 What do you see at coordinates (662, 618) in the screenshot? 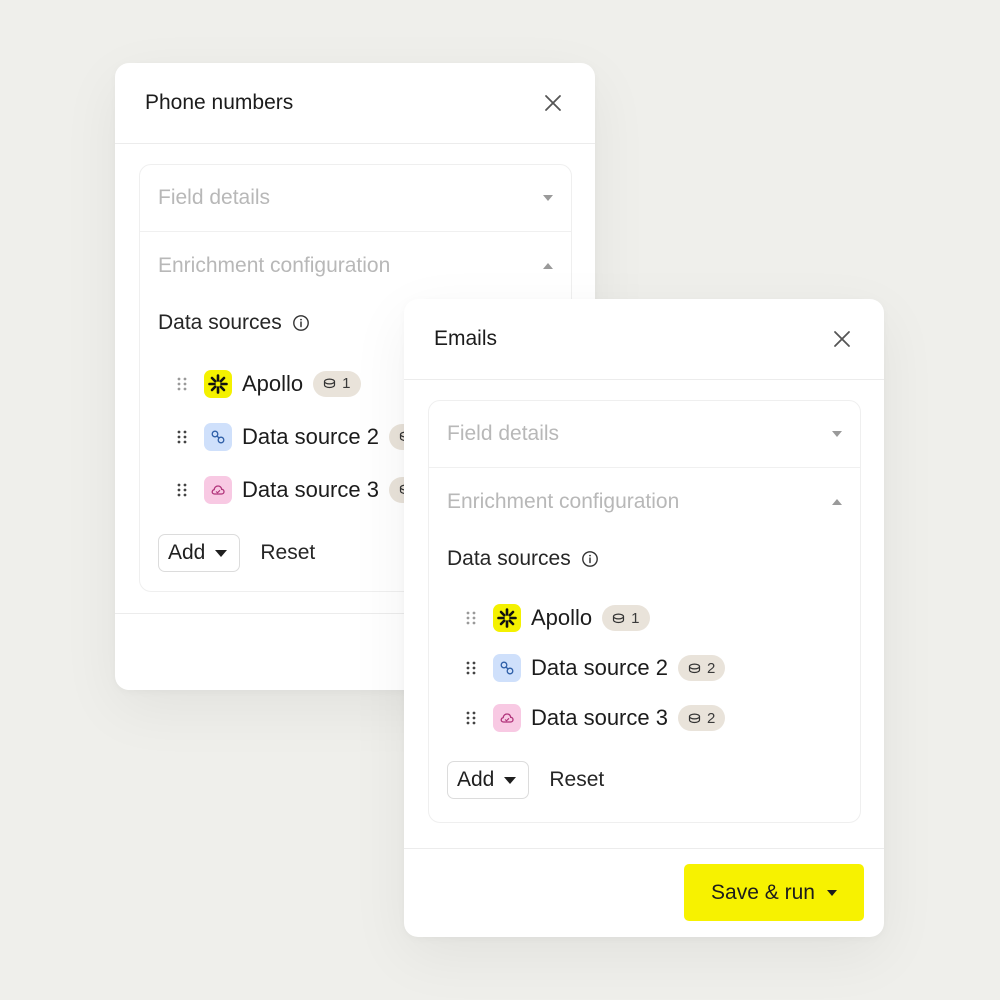
I see `list-item: Apollo 1` at bounding box center [662, 618].